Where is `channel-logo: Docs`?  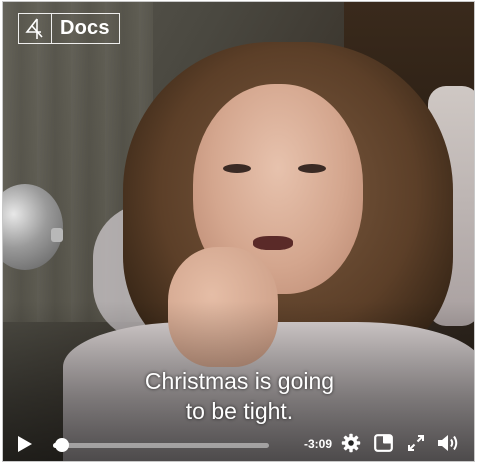 channel-logo: Docs is located at coordinates (69, 28).